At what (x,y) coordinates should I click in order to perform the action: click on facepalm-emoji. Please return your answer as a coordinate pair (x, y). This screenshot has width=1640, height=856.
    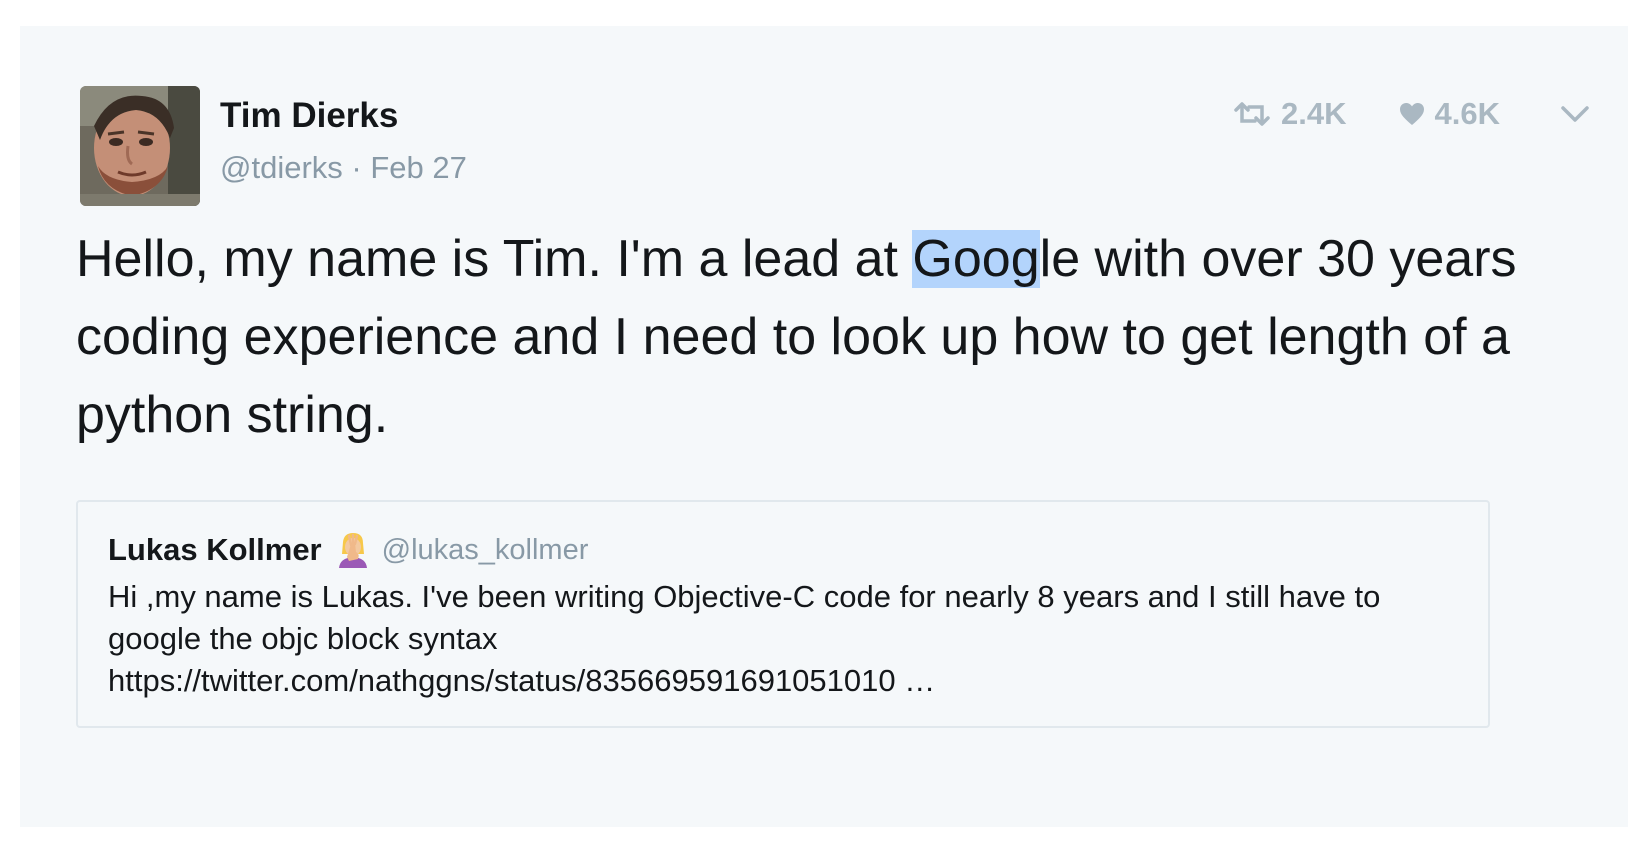
    Looking at the image, I should click on (353, 550).